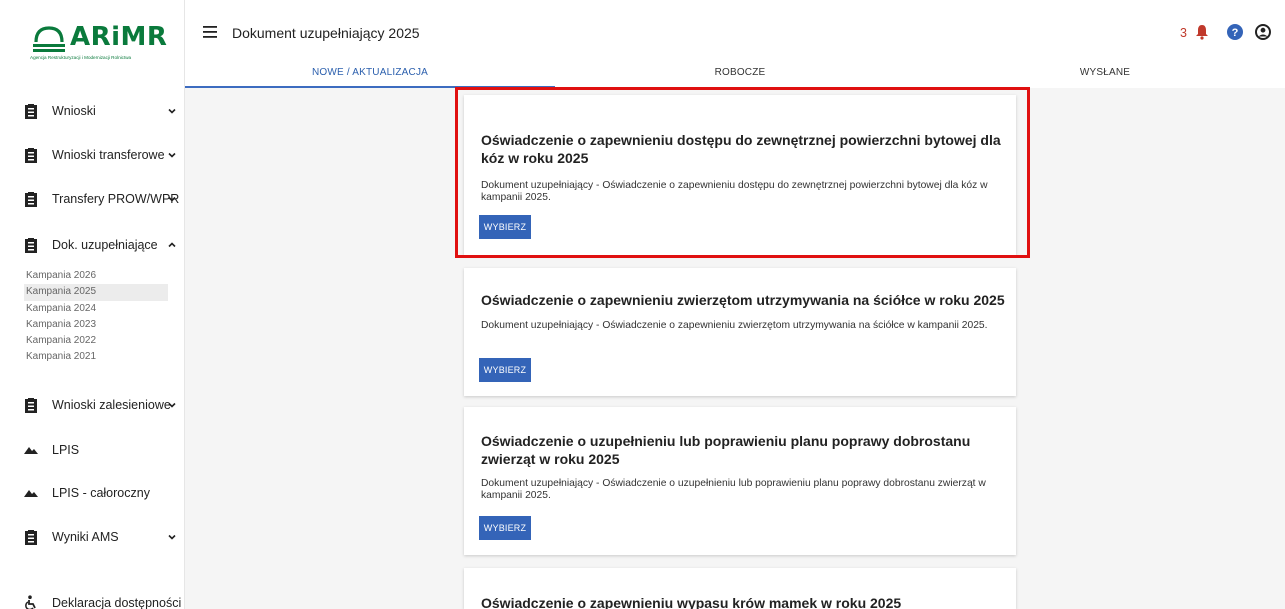 This screenshot has width=1285, height=609. I want to click on sidebar-item-wnioski-transferowe: Wnioski transferowe, so click(92, 155).